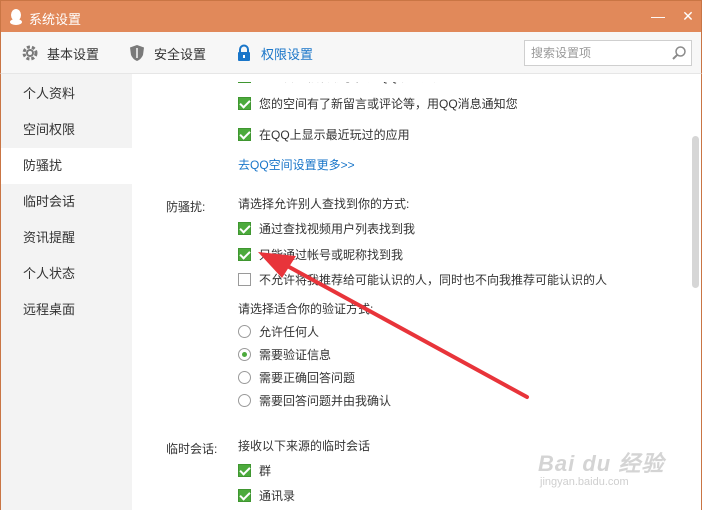  Describe the element at coordinates (67, 274) in the screenshot. I see `sidebar-item-personal-status: 个人状态` at that location.